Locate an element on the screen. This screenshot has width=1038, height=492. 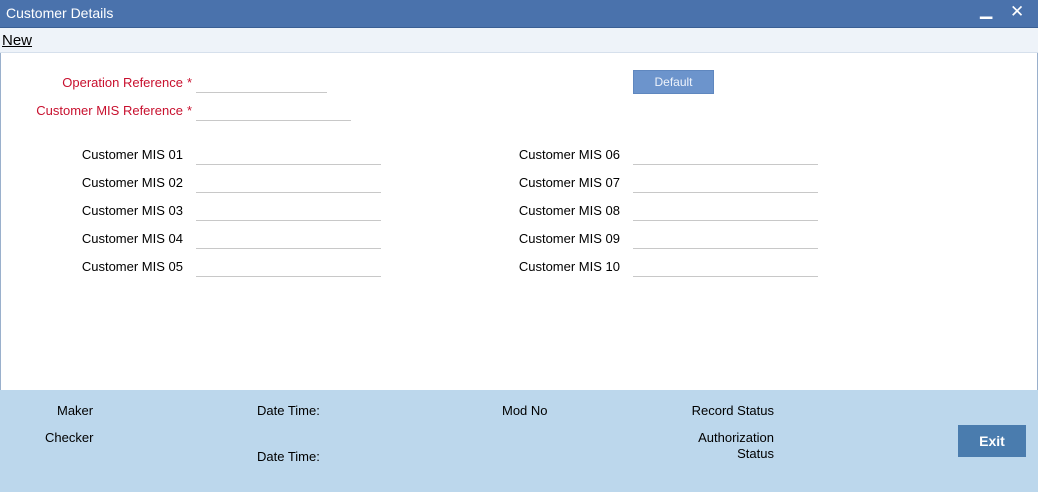
customer-mis-reference-input is located at coordinates (273, 111).